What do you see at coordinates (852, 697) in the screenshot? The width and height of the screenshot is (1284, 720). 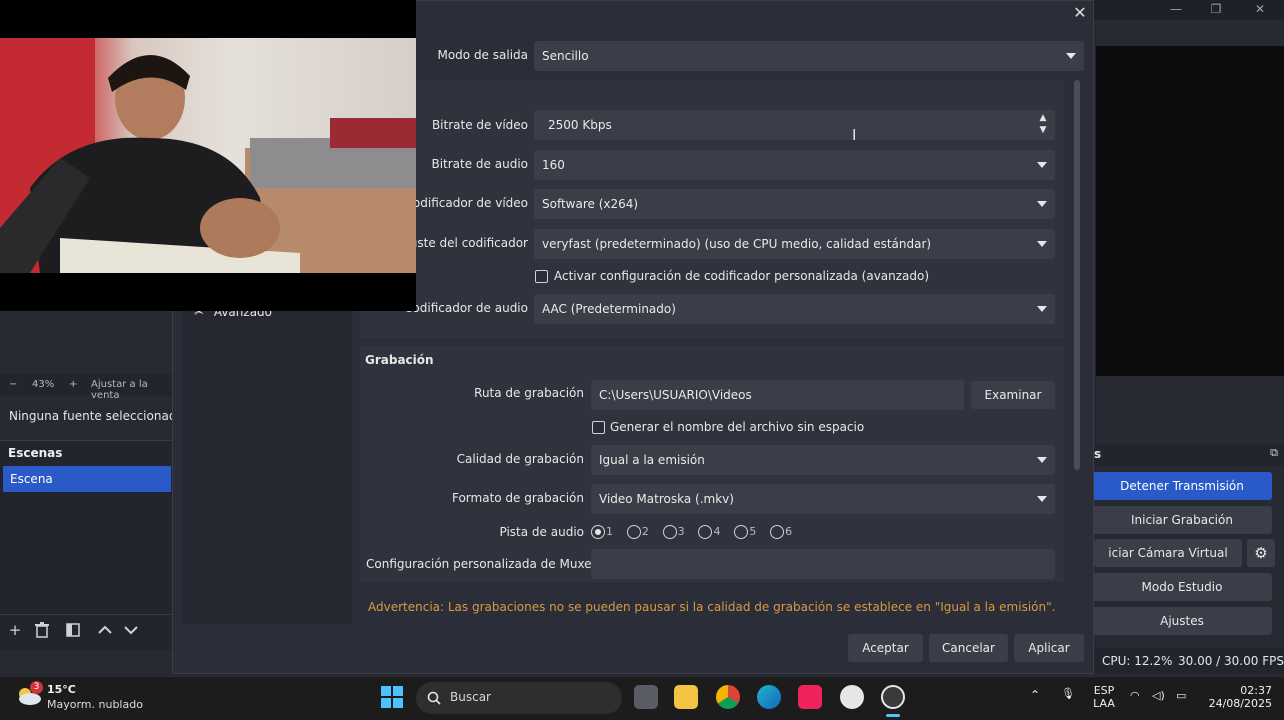 I see `maps-icon` at bounding box center [852, 697].